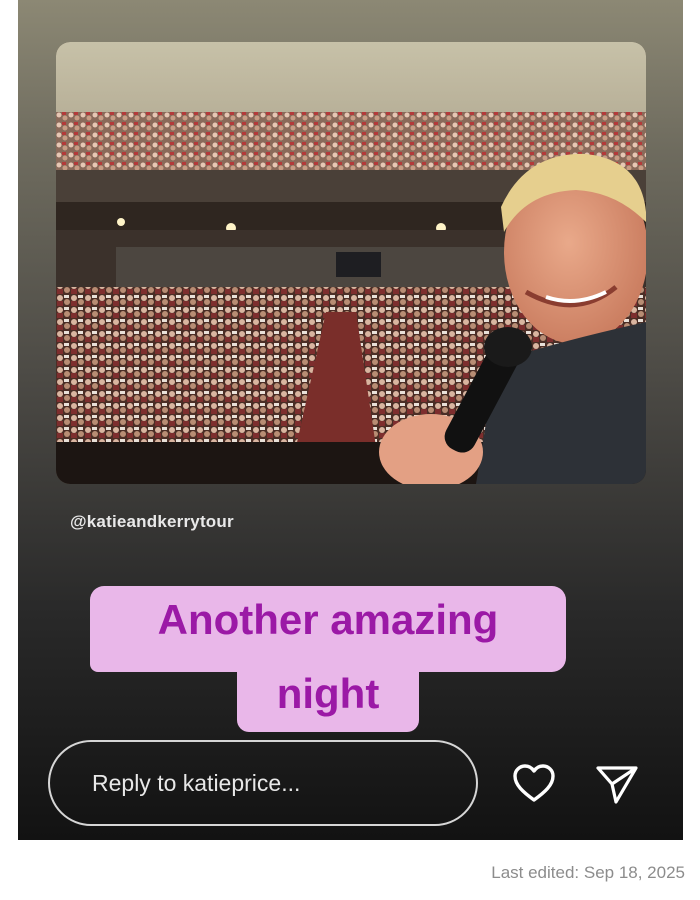  I want to click on reply-field, so click(263, 783).